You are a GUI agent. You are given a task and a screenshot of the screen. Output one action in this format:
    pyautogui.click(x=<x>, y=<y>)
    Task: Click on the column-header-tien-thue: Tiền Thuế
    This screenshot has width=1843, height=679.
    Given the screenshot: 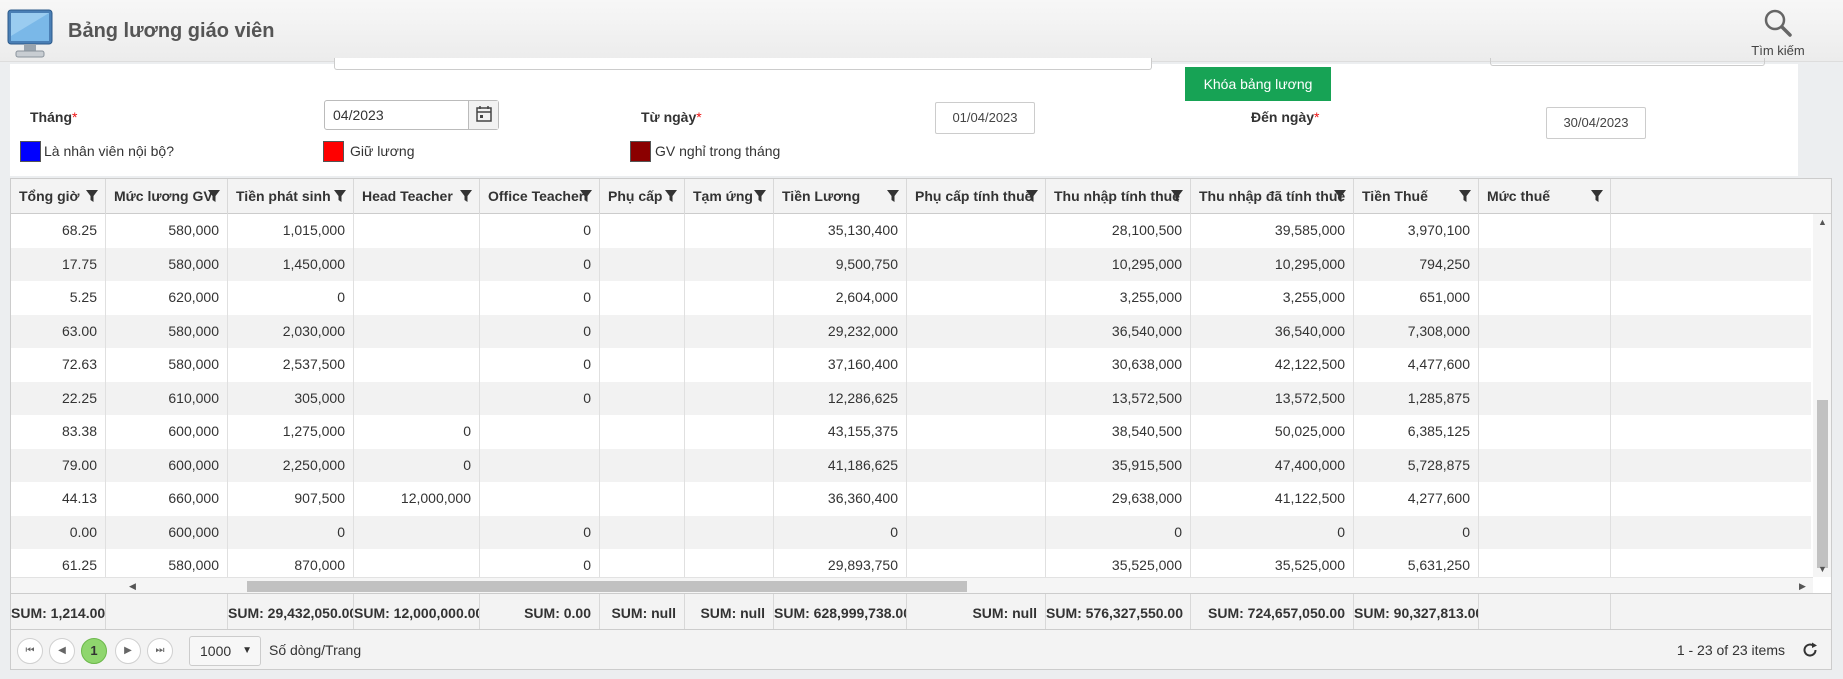 What is the action you would take?
    pyautogui.click(x=1416, y=196)
    